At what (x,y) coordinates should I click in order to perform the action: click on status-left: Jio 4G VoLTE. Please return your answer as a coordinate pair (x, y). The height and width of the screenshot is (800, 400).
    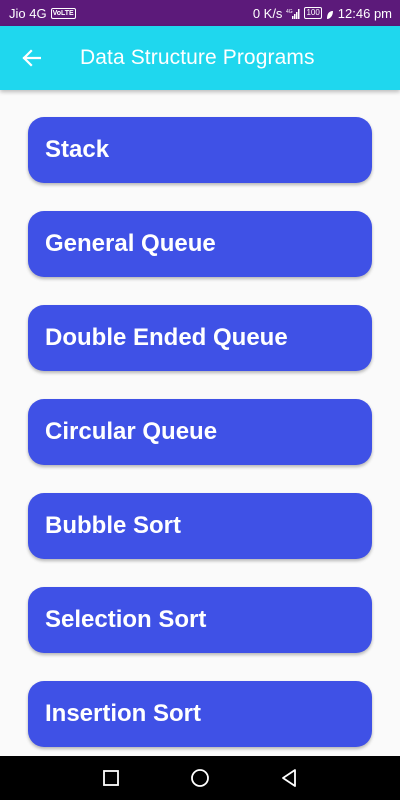
    Looking at the image, I should click on (42, 13).